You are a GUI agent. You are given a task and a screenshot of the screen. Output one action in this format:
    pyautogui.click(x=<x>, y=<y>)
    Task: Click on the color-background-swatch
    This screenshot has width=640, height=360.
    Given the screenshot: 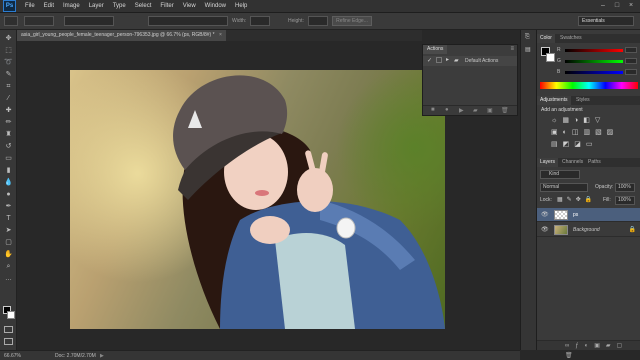 What is the action you would take?
    pyautogui.click(x=550, y=57)
    